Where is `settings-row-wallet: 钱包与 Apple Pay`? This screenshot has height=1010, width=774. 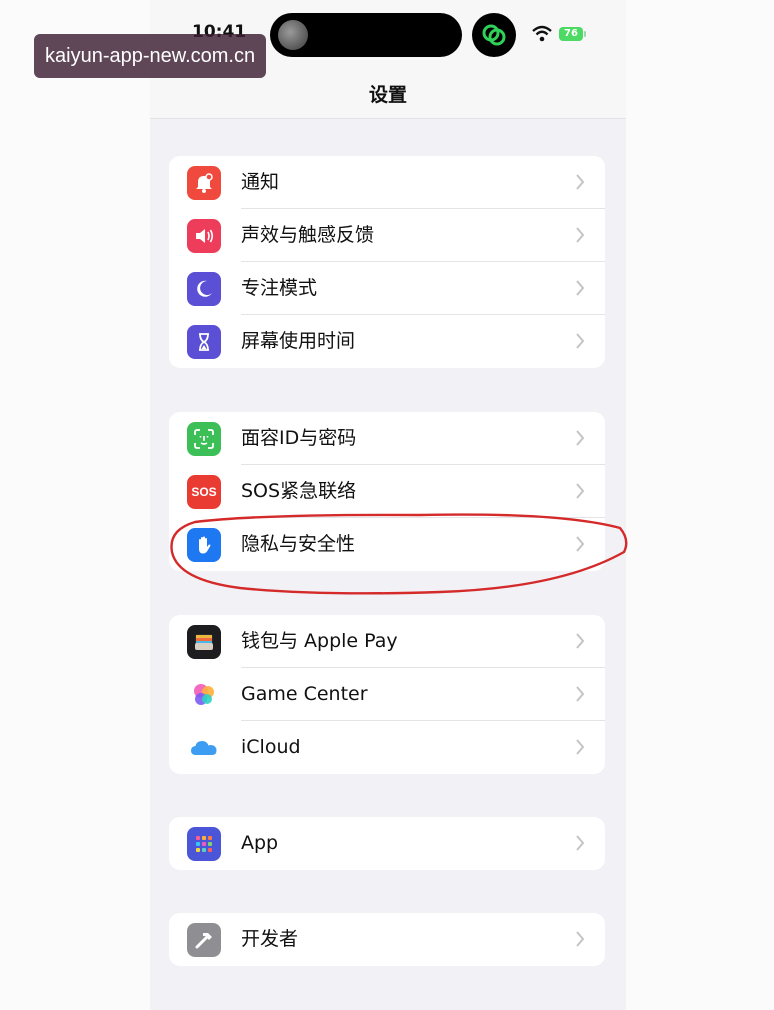
settings-row-wallet: 钱包与 Apple Pay is located at coordinates (387, 641).